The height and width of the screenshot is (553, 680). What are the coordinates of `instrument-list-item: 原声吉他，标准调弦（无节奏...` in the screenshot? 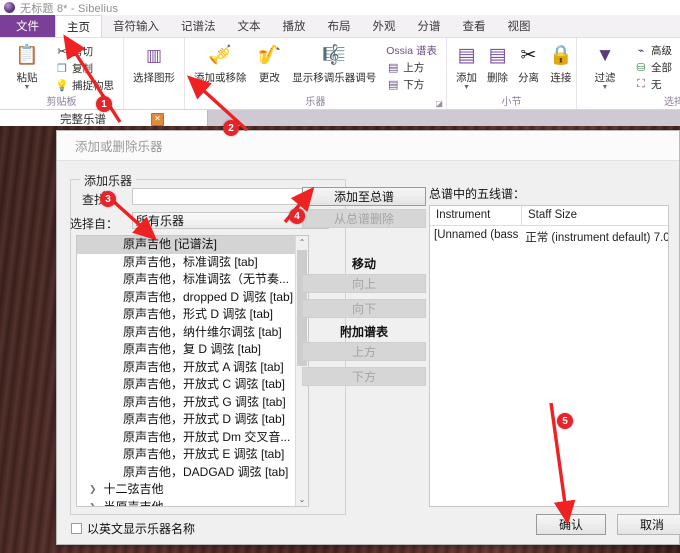 It's located at (192, 280).